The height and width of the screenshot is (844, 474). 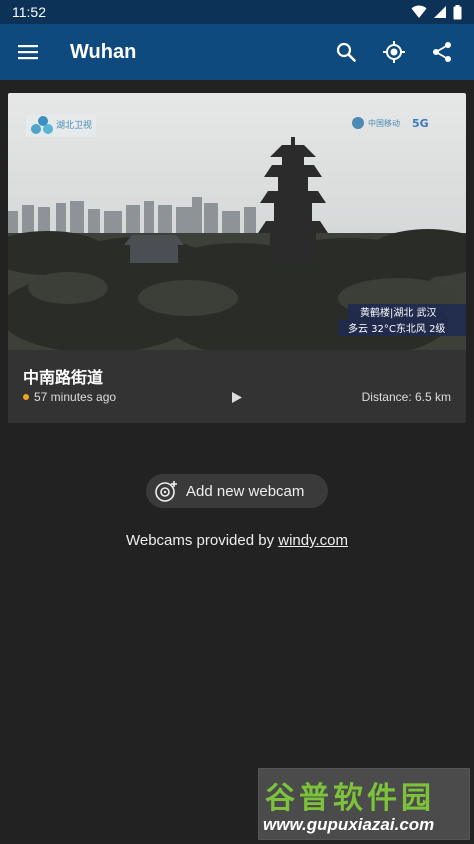 I want to click on broadcaster-logo: 湖北卫视, so click(x=74, y=125).